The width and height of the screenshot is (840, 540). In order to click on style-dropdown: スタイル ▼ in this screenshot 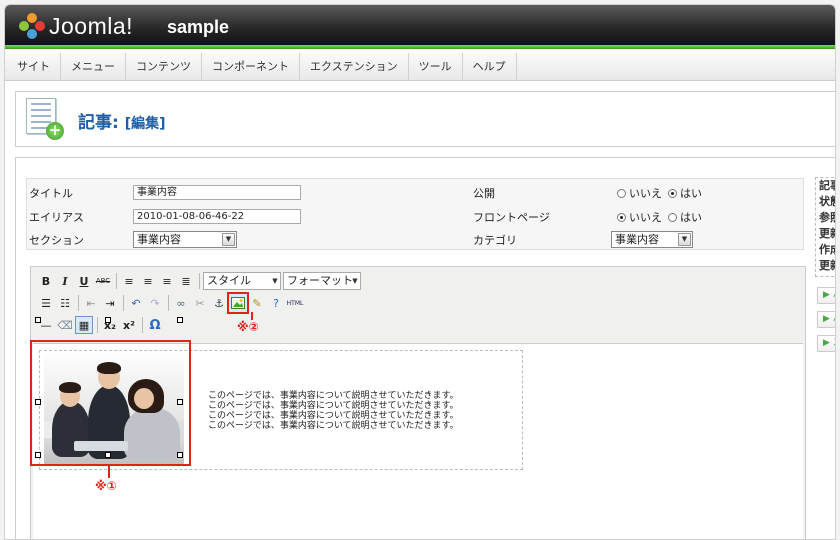, I will do `click(242, 281)`.